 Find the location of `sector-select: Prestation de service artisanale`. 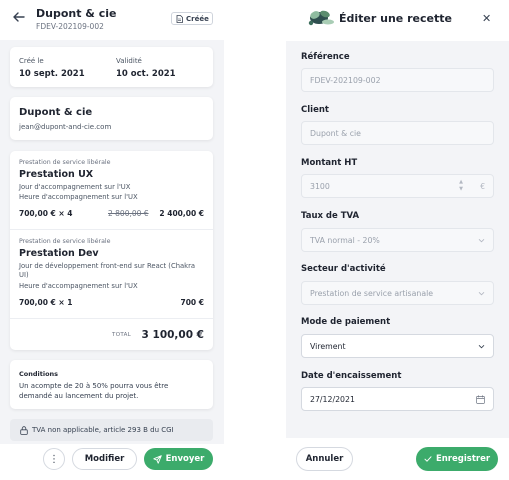

sector-select: Prestation de service artisanale is located at coordinates (397, 293).